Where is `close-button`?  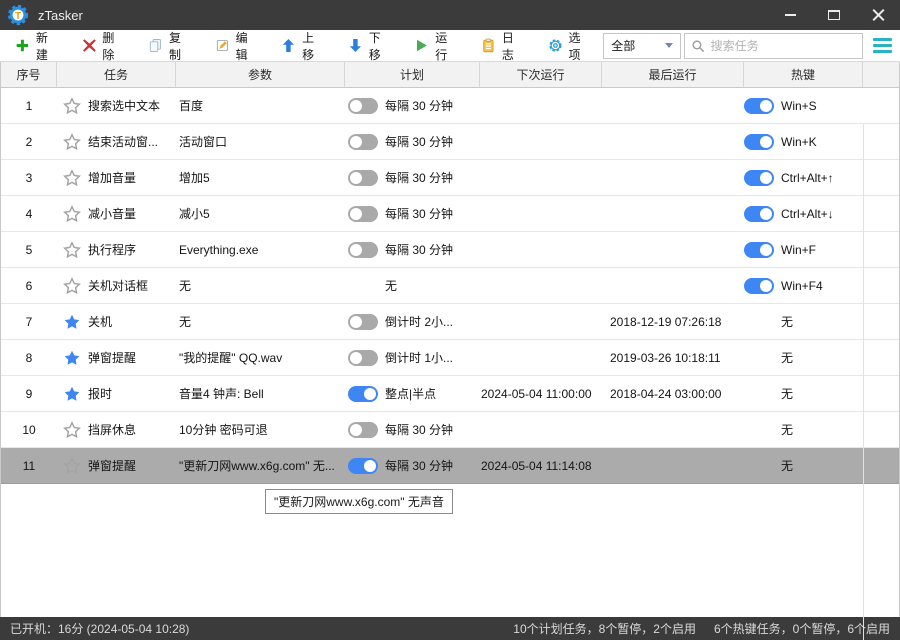
close-button is located at coordinates (878, 15).